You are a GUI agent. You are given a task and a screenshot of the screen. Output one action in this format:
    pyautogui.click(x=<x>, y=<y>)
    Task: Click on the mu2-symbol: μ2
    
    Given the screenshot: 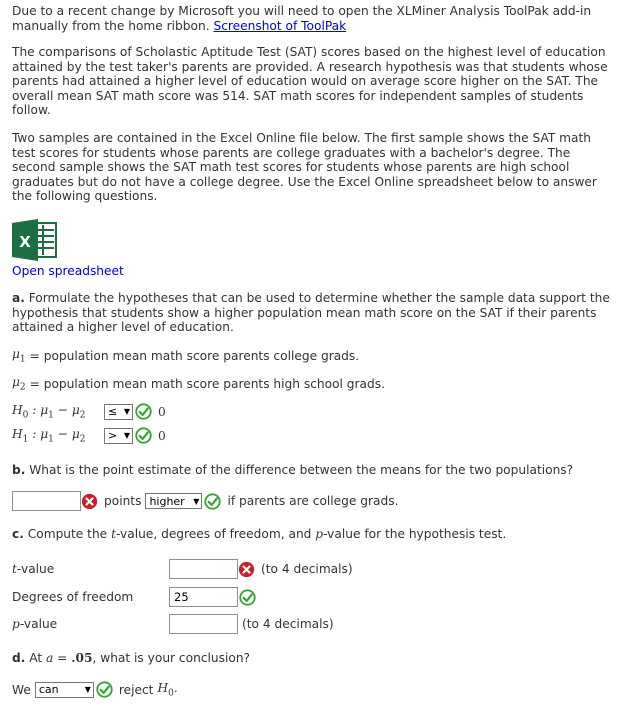 What is the action you would take?
    pyautogui.click(x=19, y=384)
    